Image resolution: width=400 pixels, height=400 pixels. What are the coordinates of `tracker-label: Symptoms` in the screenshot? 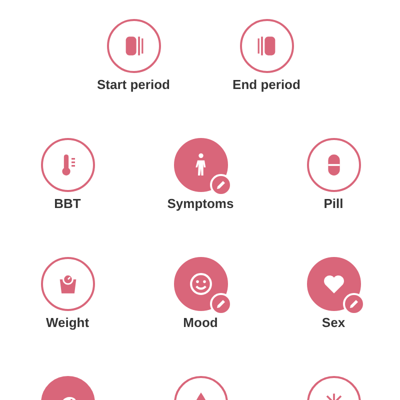 It's located at (200, 203).